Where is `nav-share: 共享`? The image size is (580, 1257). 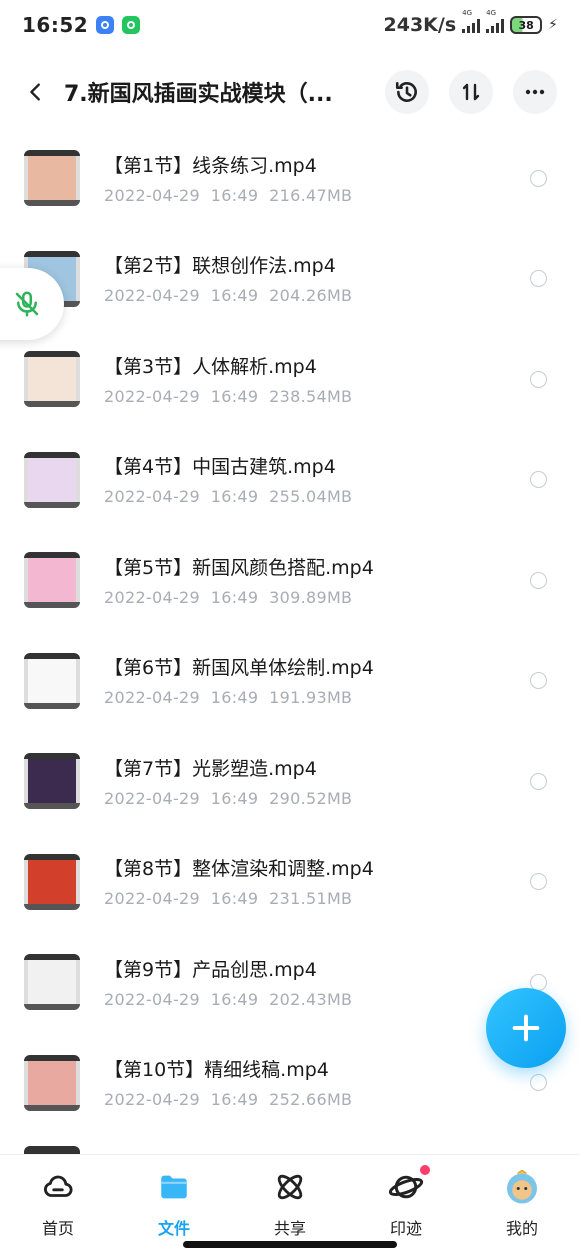 nav-share: 共享 is located at coordinates (290, 1204).